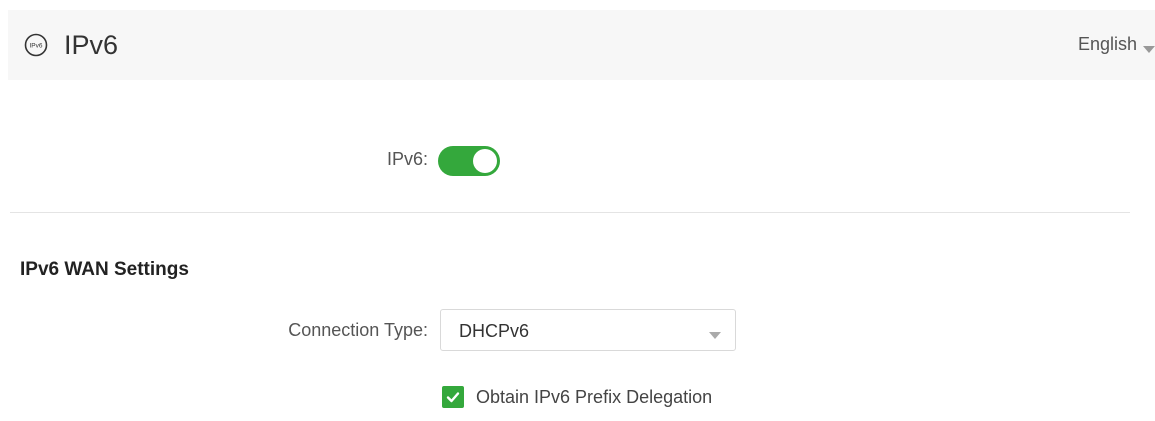 The image size is (1155, 421). I want to click on checkmark-icon, so click(453, 397).